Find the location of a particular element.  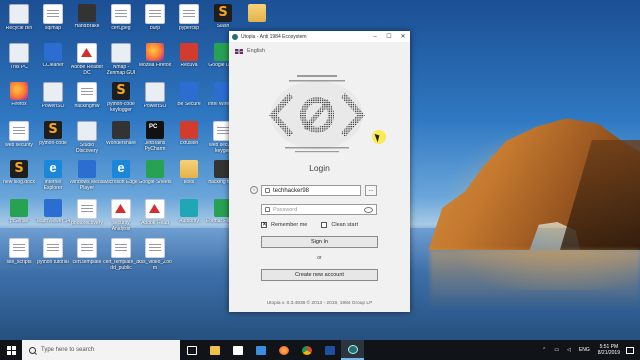

username-field: techhacker98 is located at coordinates (311, 190).